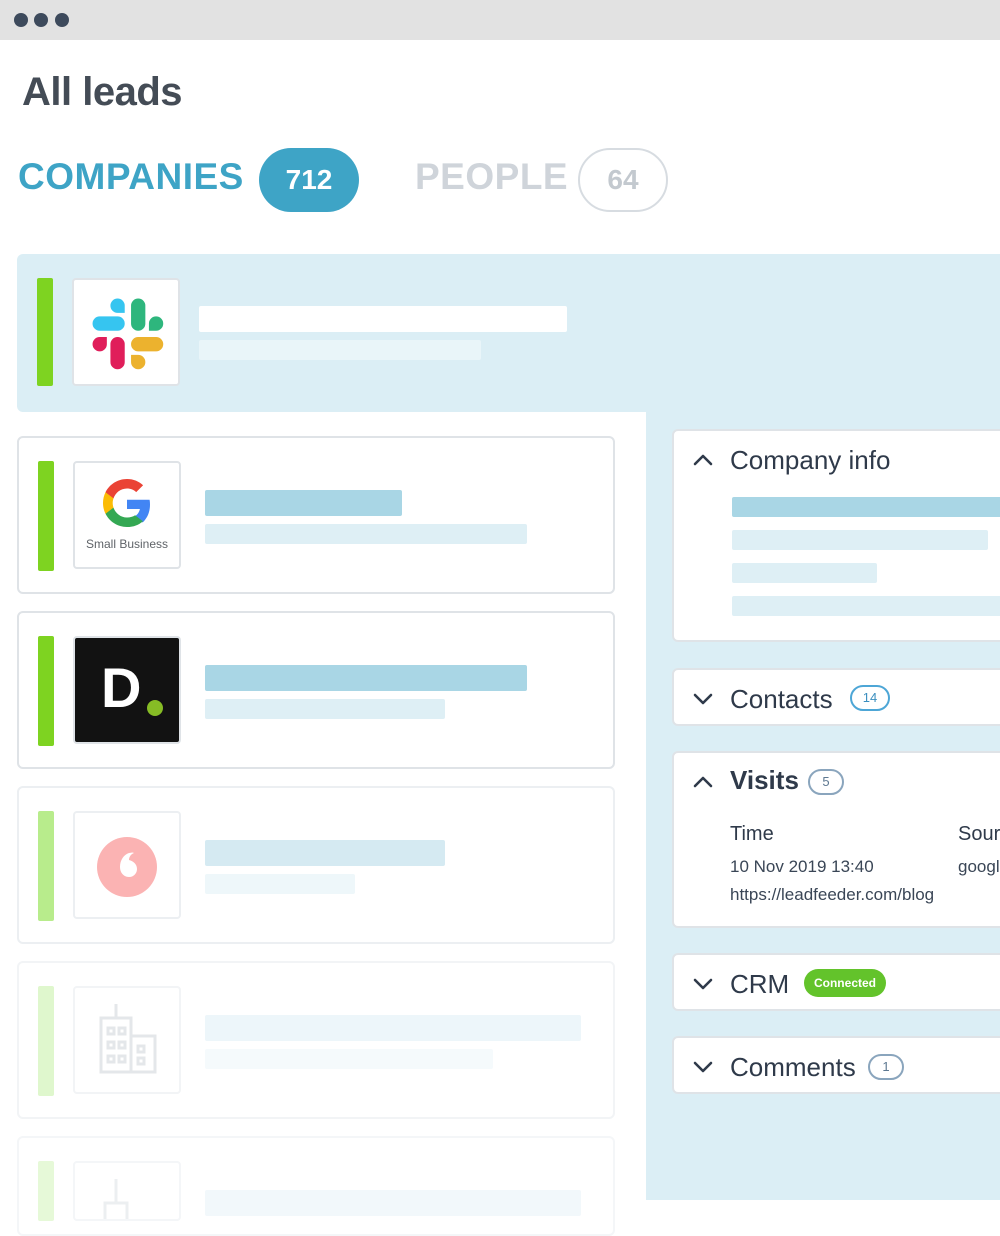 The width and height of the screenshot is (1000, 1236). I want to click on window-control-minimize, so click(41, 20).